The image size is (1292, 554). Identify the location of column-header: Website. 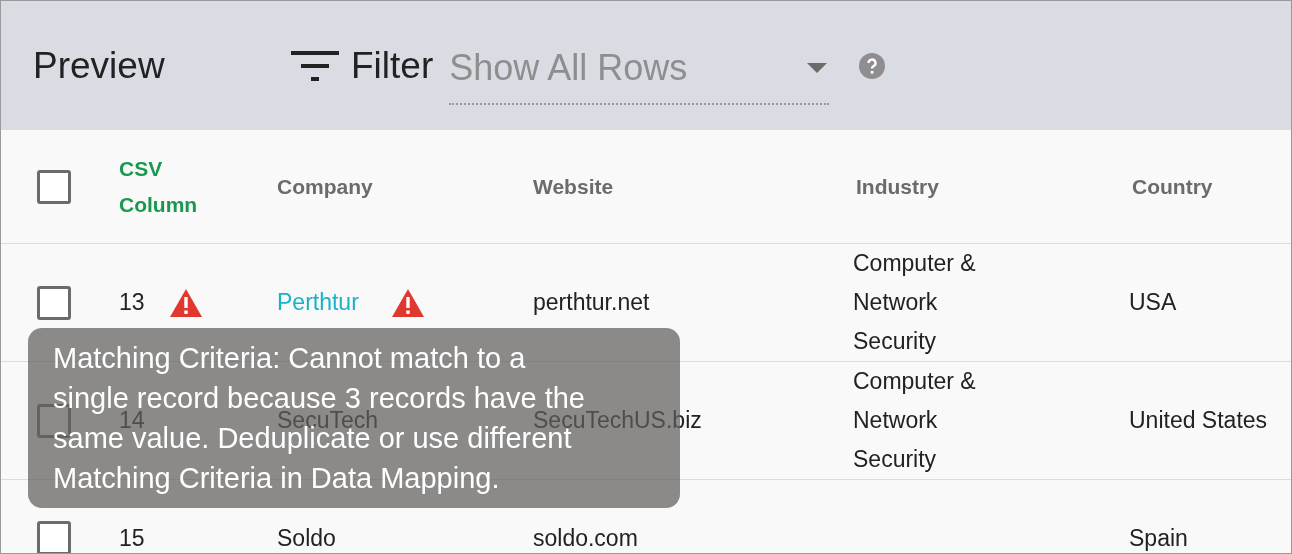
(693, 186).